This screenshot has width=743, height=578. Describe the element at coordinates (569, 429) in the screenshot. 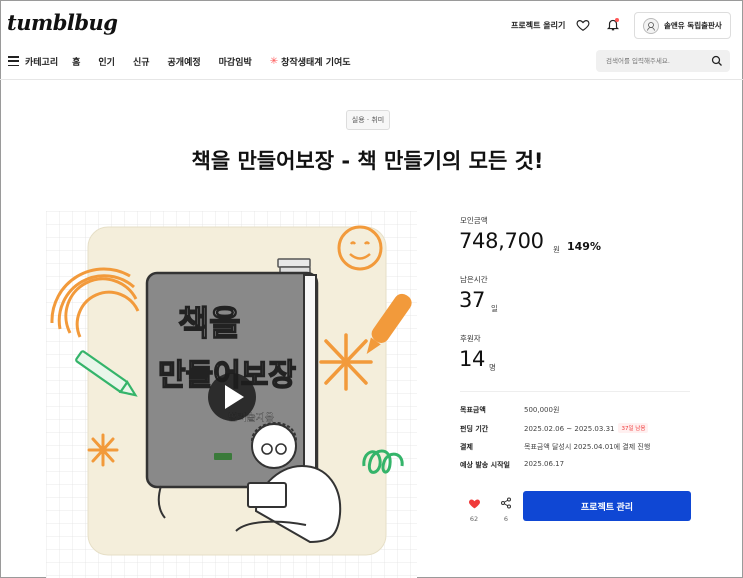

I see `period-dates: 2025.02.06 ~ 2025.03.31` at that location.